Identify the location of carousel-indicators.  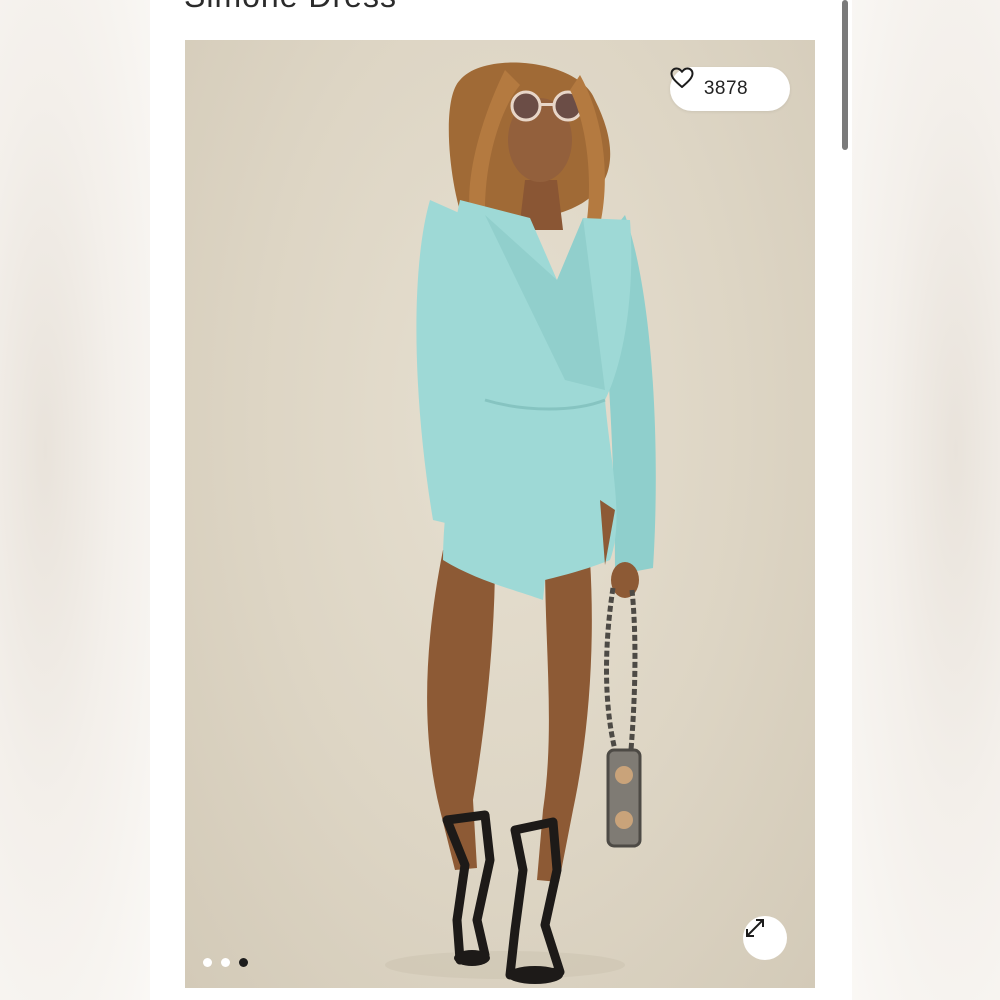
(225, 962).